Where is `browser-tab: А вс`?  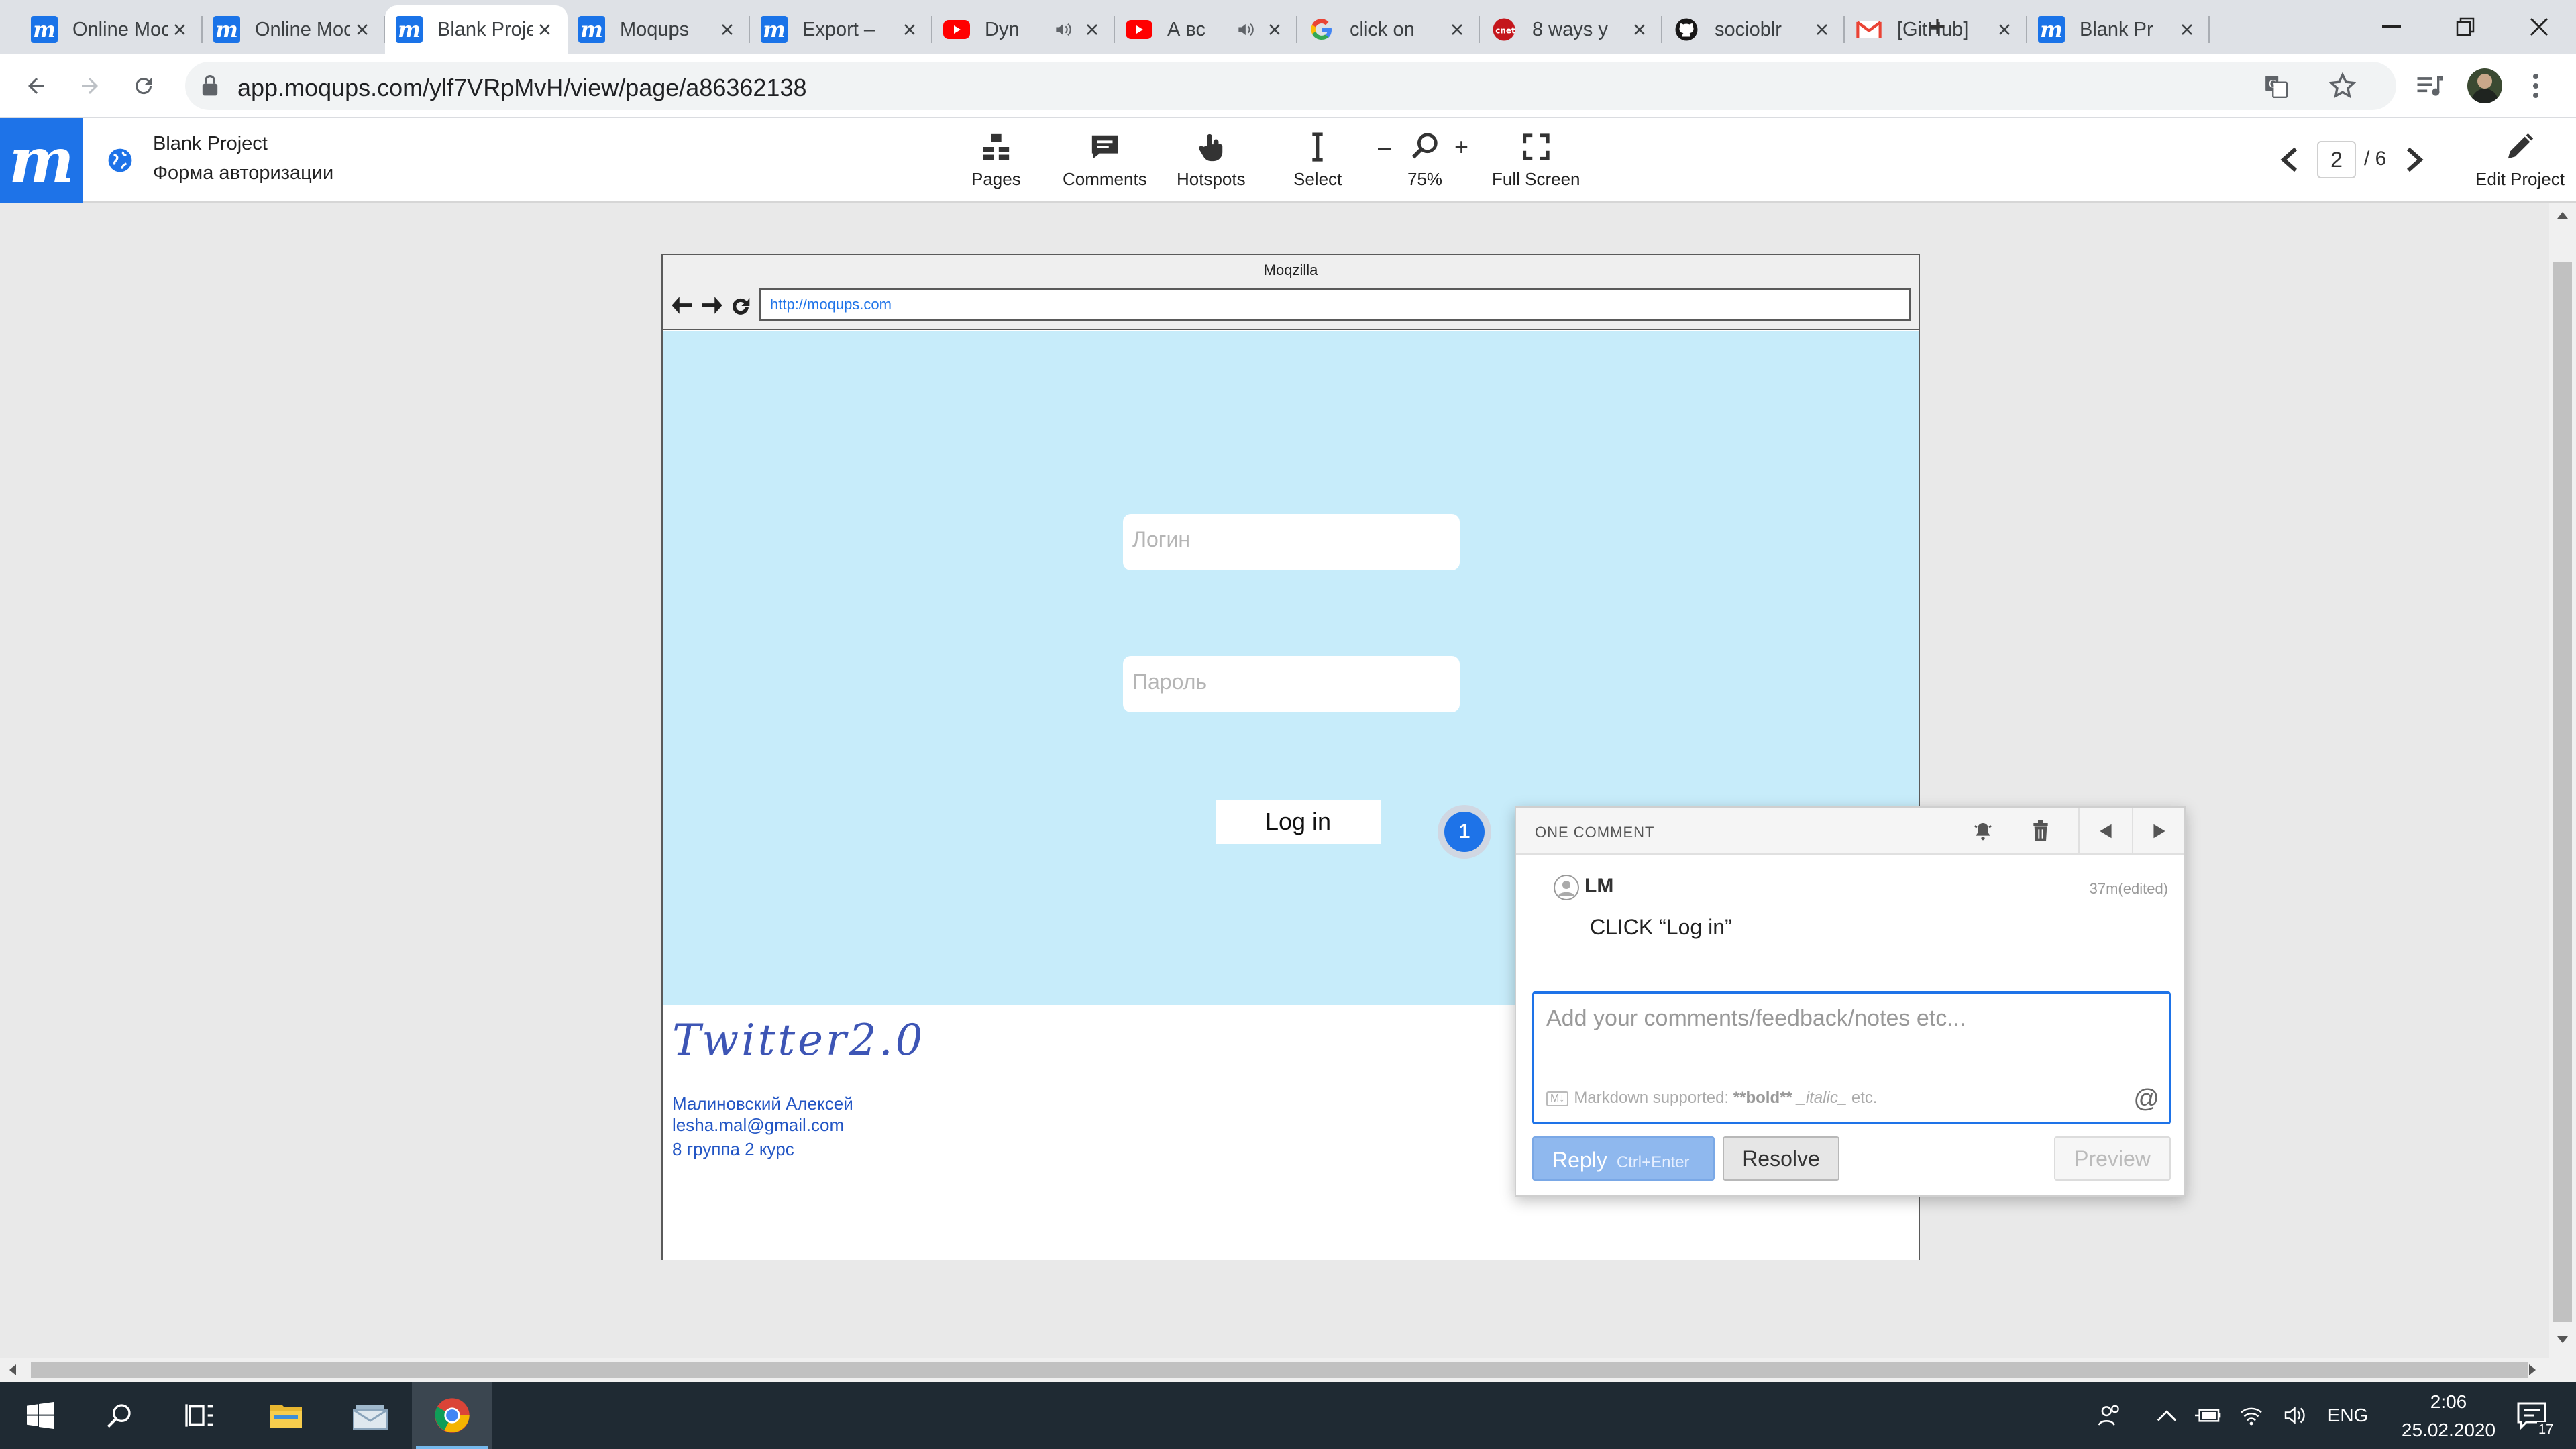
browser-tab: А вс is located at coordinates (1206, 29).